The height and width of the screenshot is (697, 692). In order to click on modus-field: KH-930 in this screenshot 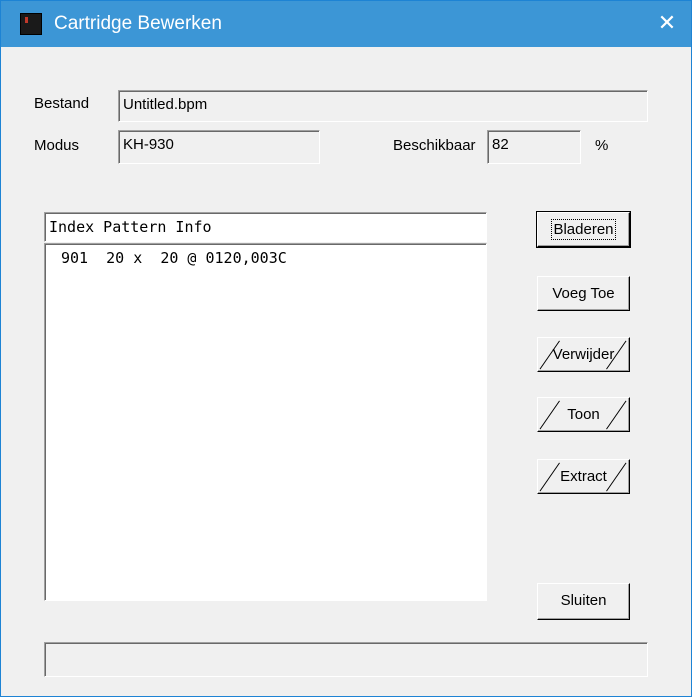, I will do `click(219, 147)`.